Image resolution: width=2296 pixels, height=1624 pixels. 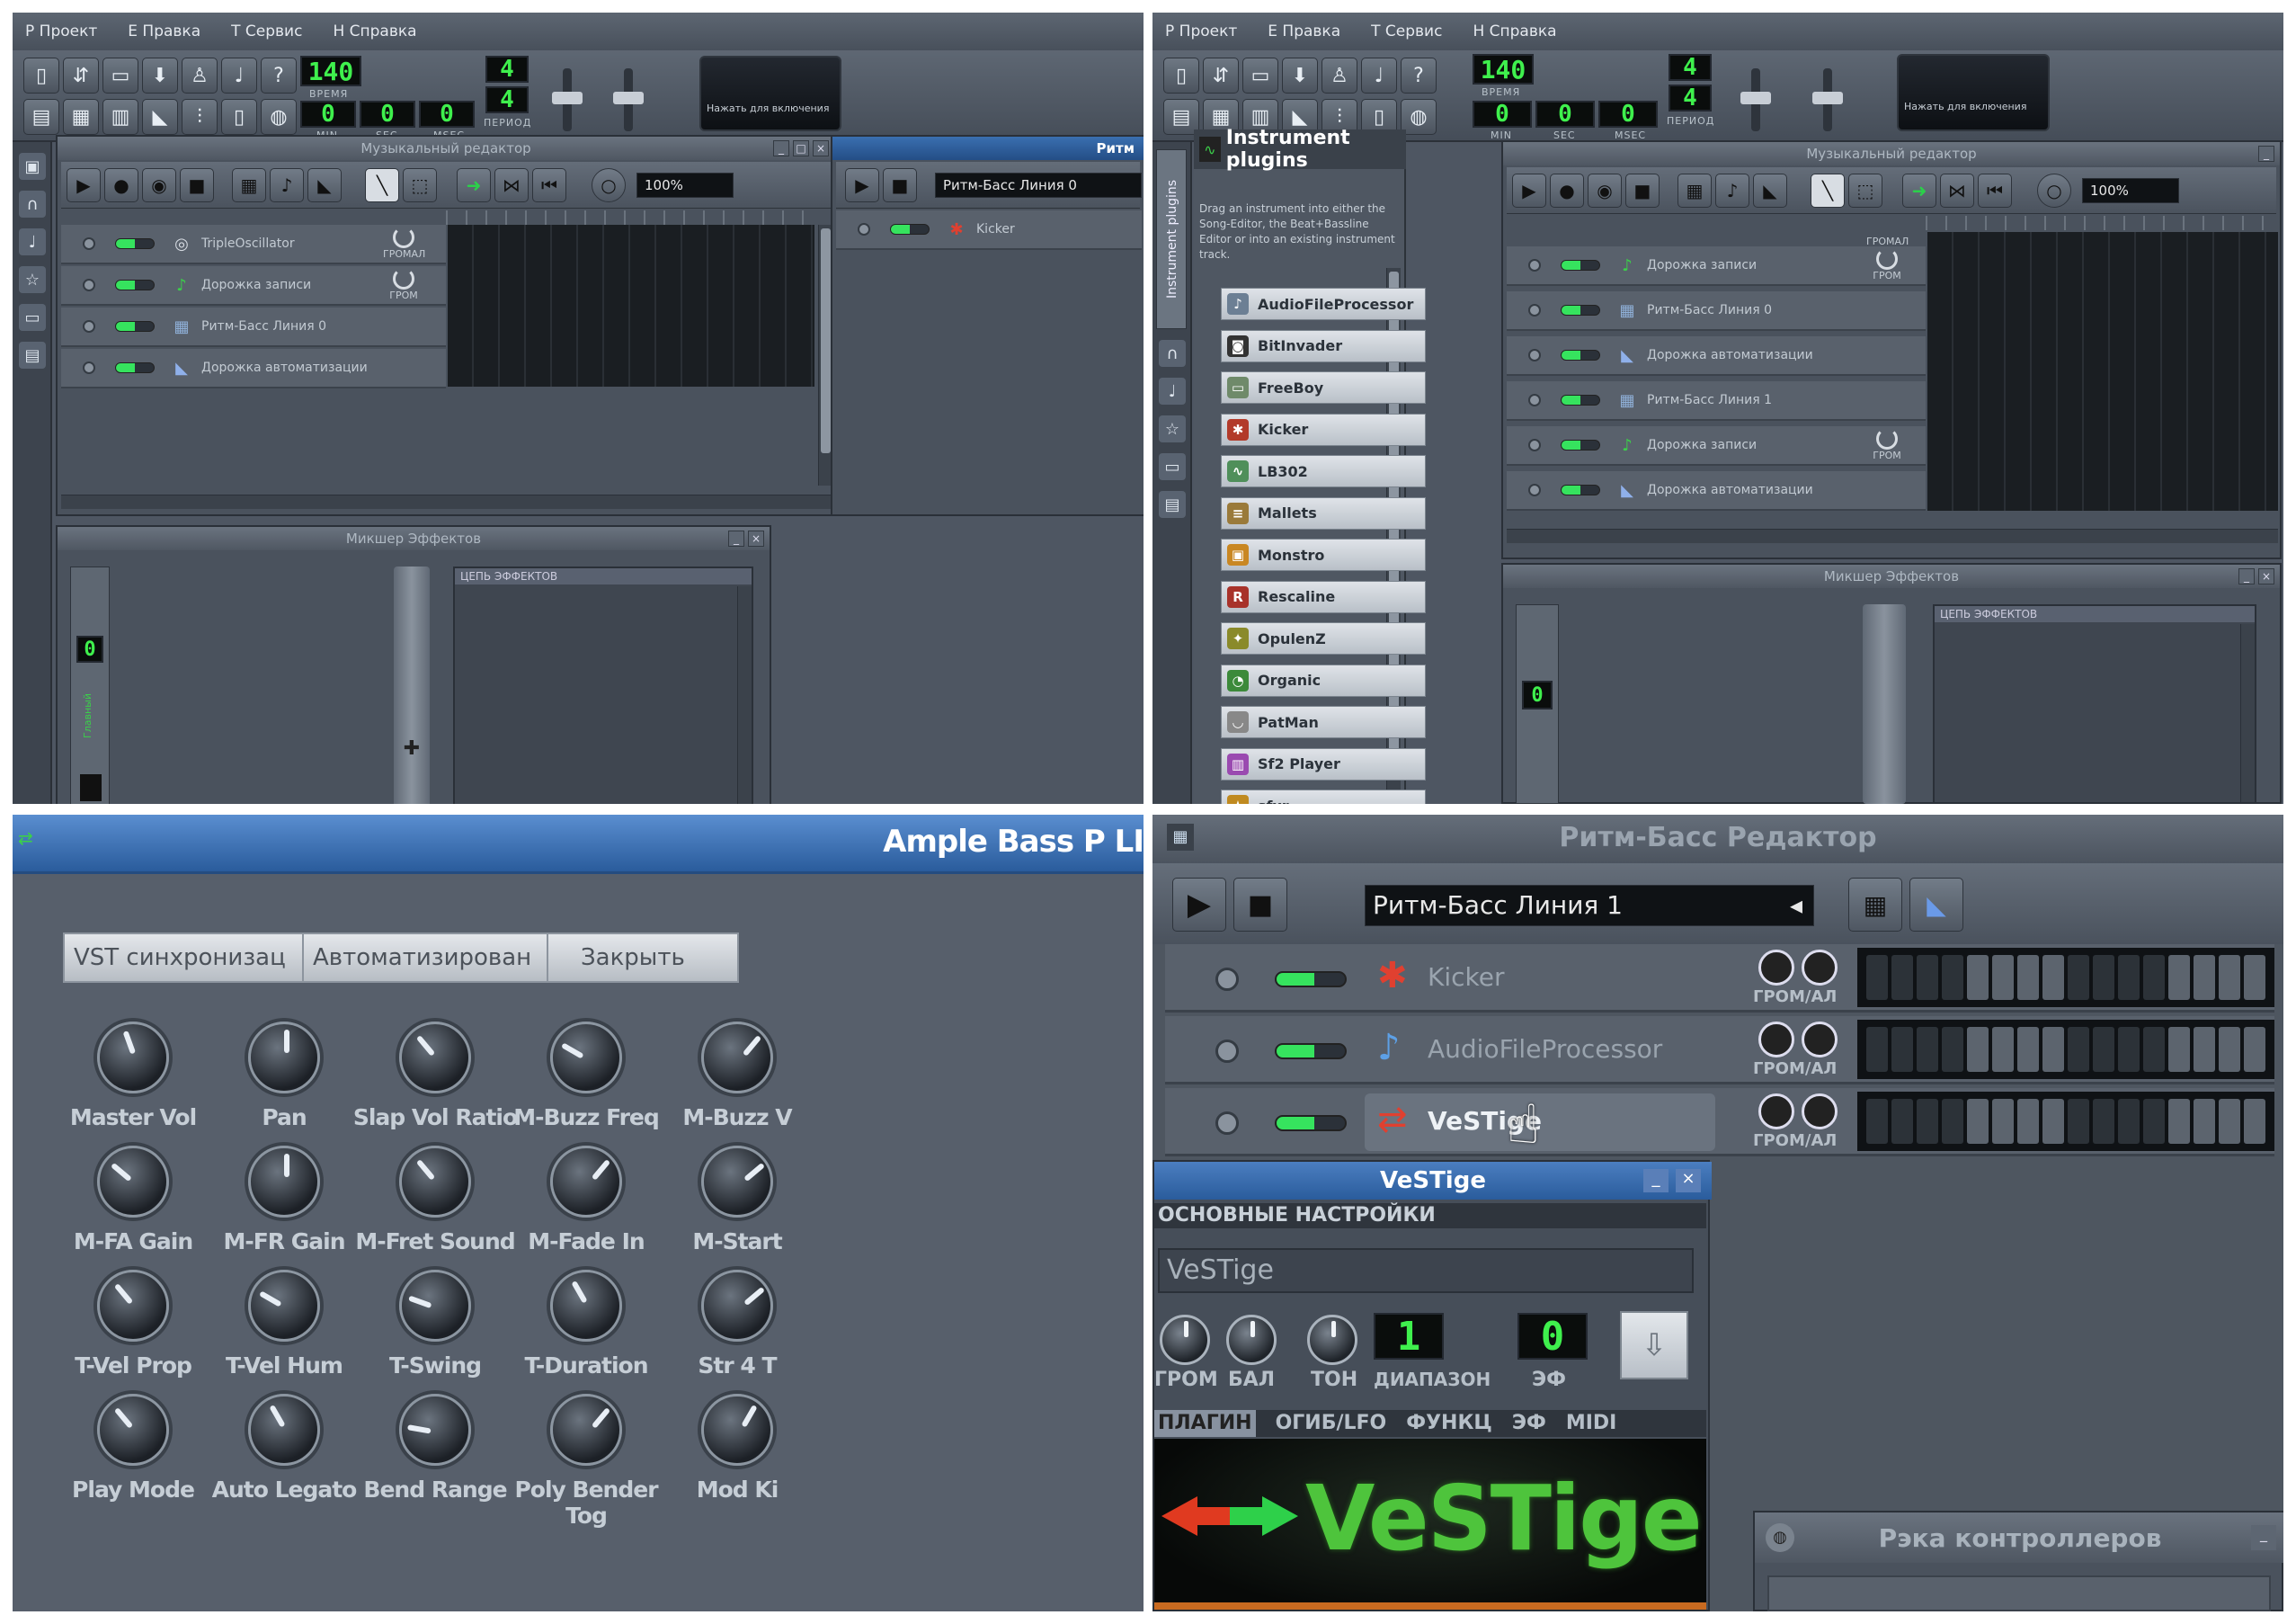 What do you see at coordinates (41, 76) in the screenshot?
I see `new-project-icon: ▯` at bounding box center [41, 76].